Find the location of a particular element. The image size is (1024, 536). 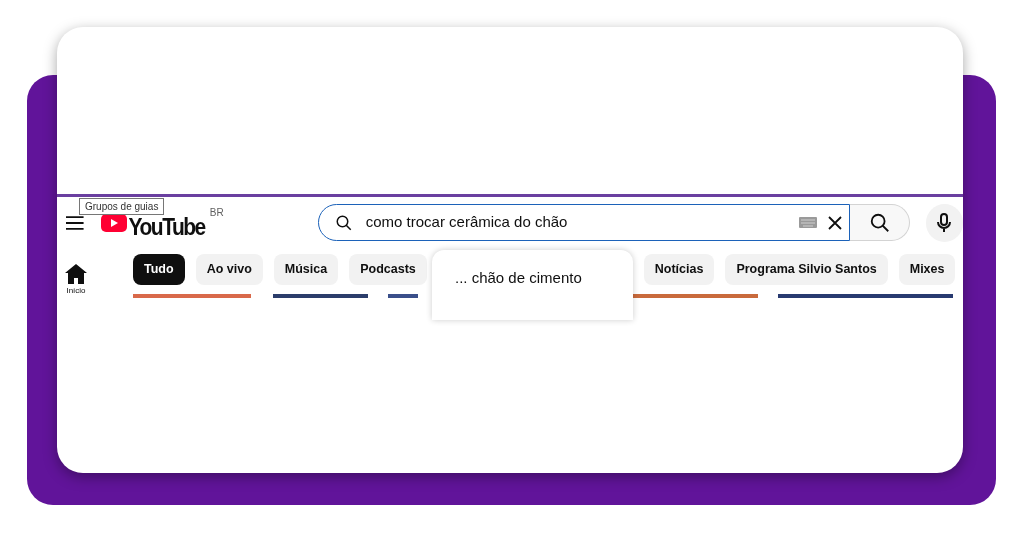

filter-chip: Podcasts is located at coordinates (388, 269).